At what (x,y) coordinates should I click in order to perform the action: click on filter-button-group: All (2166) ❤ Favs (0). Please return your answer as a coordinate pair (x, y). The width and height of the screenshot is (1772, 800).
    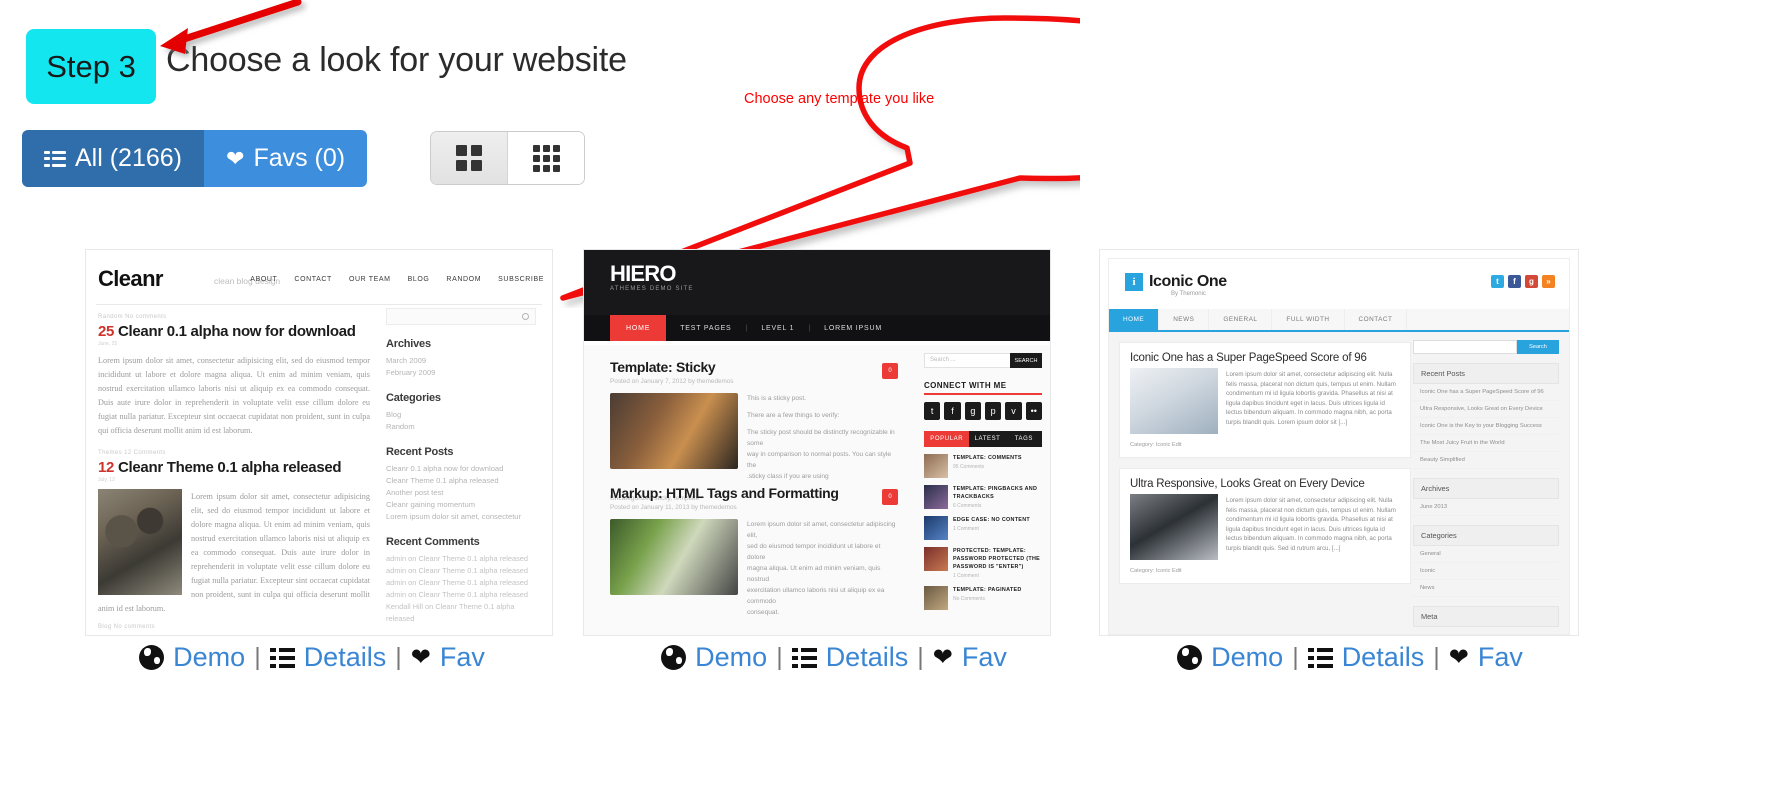
    Looking at the image, I should click on (195, 158).